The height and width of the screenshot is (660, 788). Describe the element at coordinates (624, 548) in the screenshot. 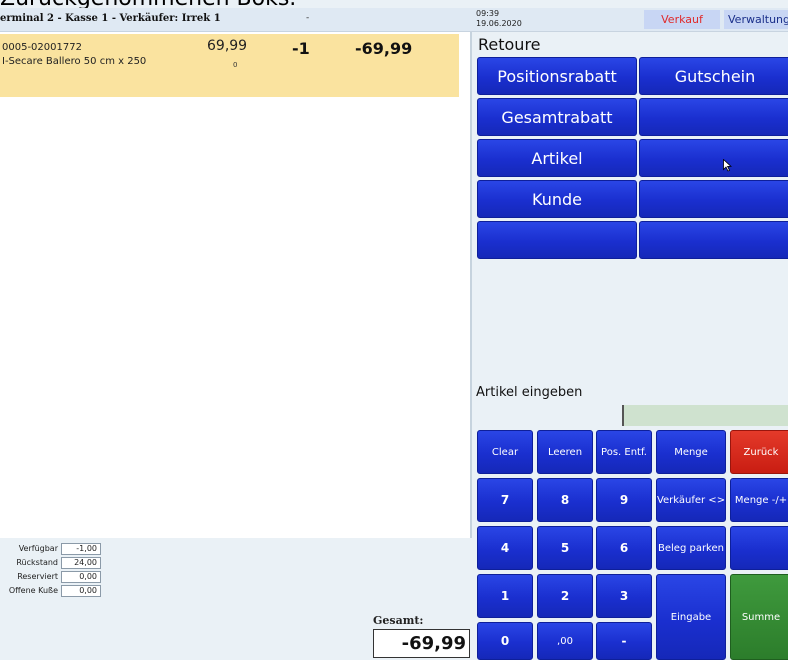

I see `key-6-button: 6` at that location.